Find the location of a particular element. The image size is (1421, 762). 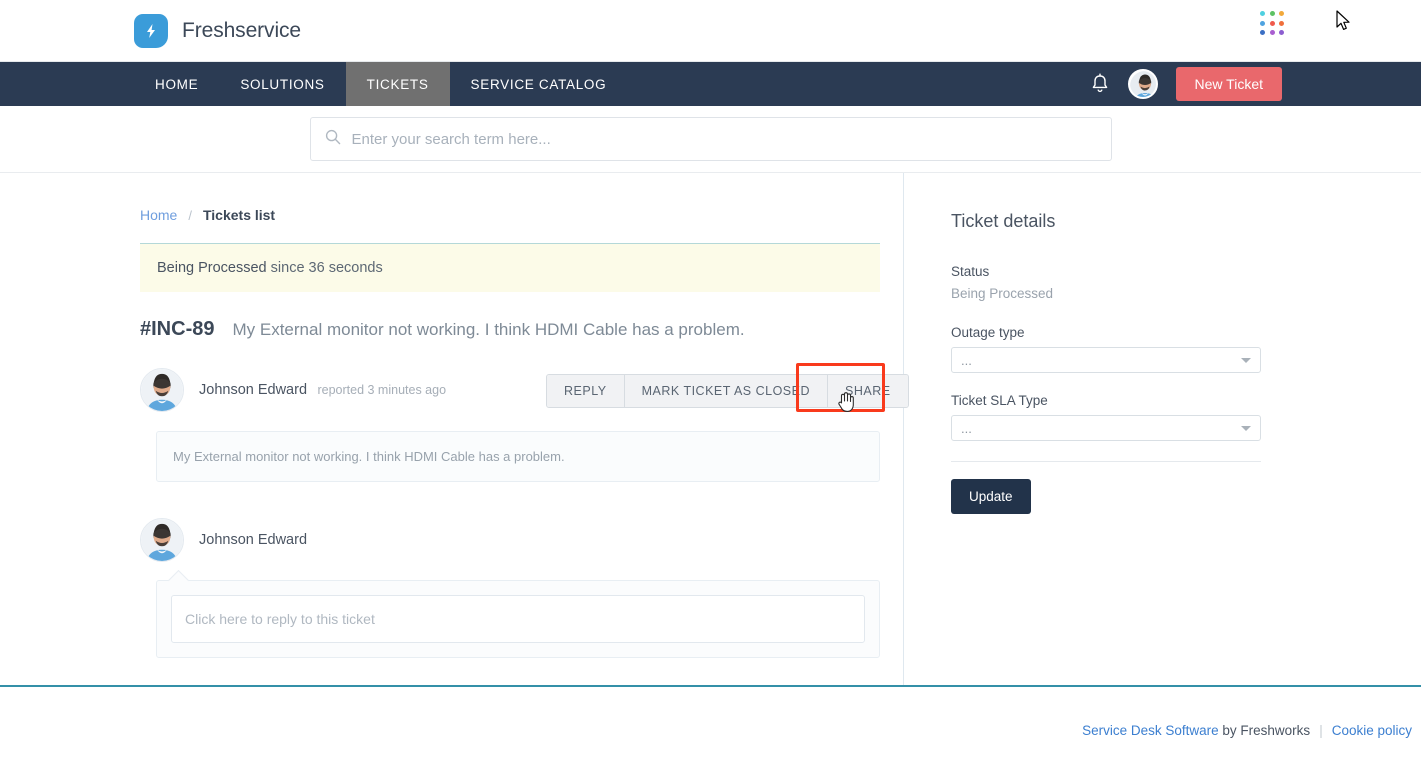

ticket-action-buttons: REPLY MARK TICKET AS CLOSED SHARE is located at coordinates (727, 391).